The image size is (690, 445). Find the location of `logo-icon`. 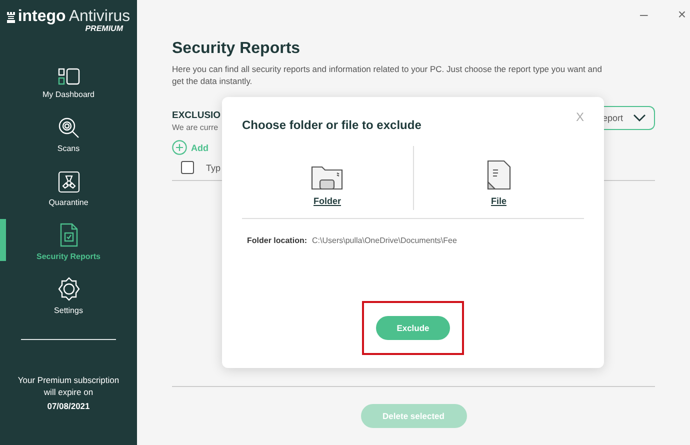

logo-icon is located at coordinates (10, 17).